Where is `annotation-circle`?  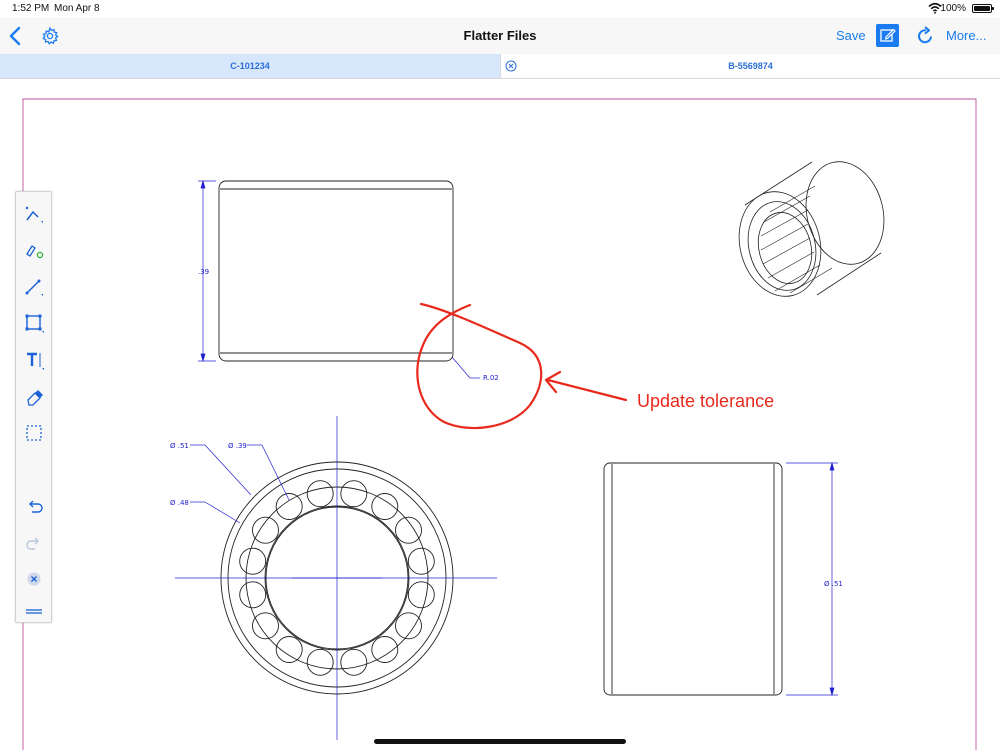
annotation-circle is located at coordinates (479, 366).